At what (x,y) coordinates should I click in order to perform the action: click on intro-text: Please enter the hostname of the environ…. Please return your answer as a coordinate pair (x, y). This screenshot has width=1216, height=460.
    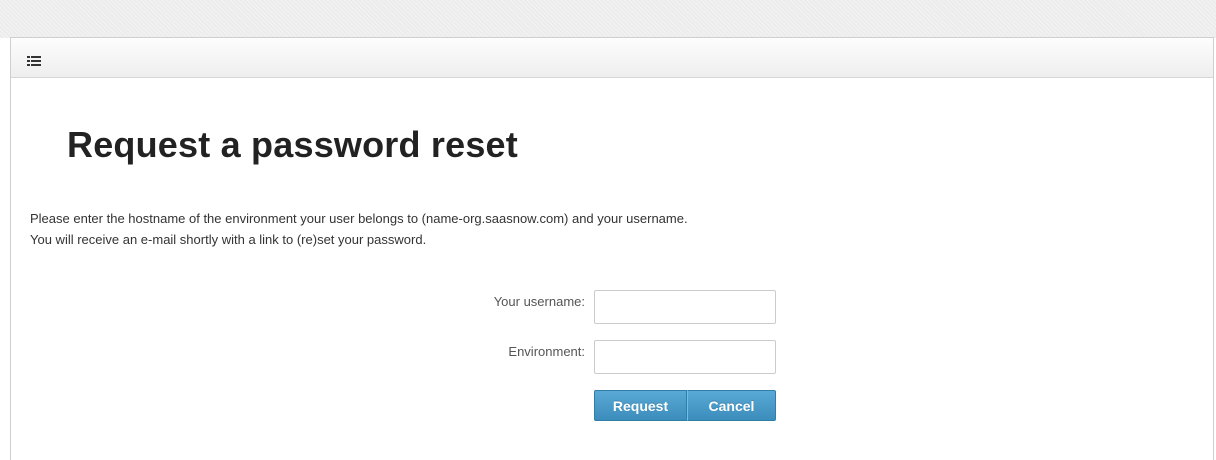
    Looking at the image, I should click on (359, 229).